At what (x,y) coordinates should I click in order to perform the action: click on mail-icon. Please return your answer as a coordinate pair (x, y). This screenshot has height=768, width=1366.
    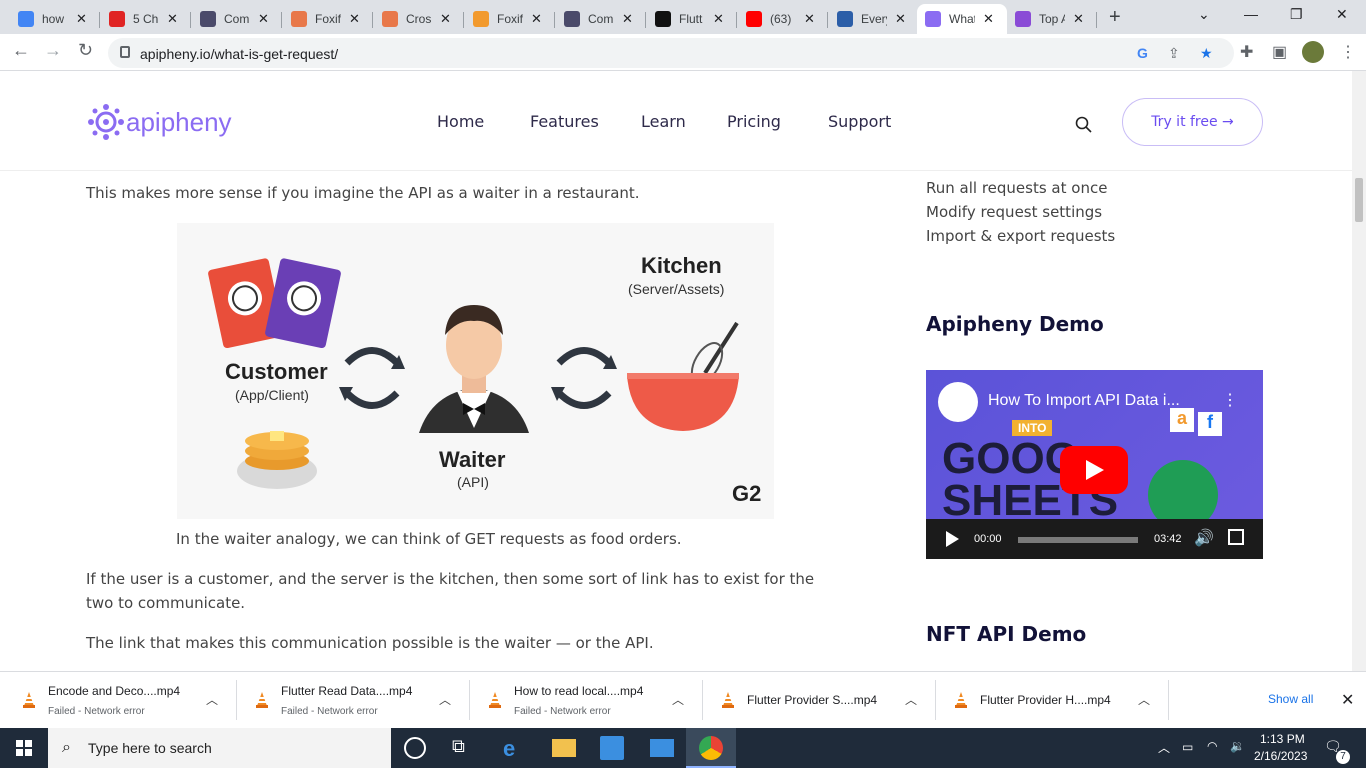
    Looking at the image, I should click on (662, 748).